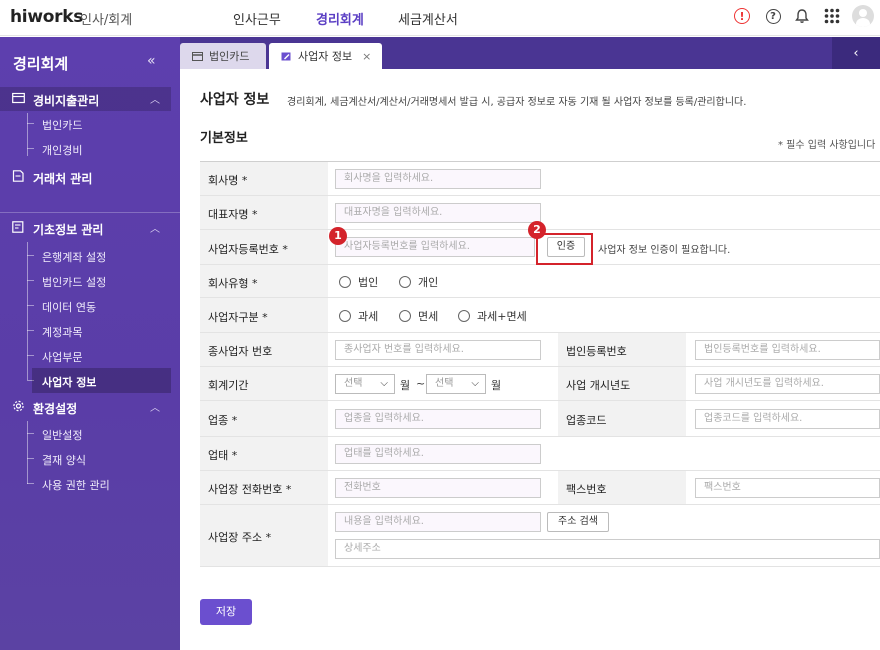  What do you see at coordinates (151, 61) in the screenshot?
I see `collapse-icon: «` at bounding box center [151, 61].